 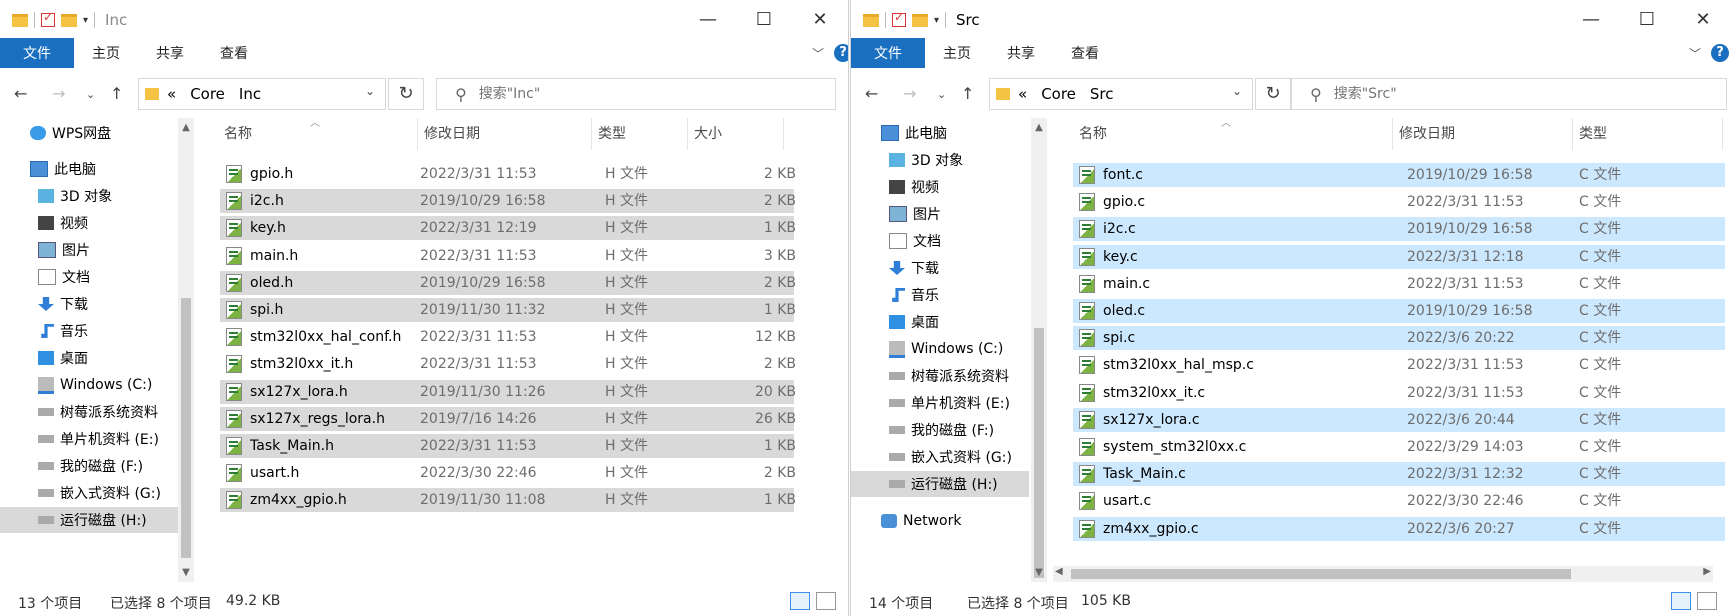 What do you see at coordinates (1399, 338) in the screenshot?
I see `file-row: spi.c 2022/3/6 20:22 C 文件` at bounding box center [1399, 338].